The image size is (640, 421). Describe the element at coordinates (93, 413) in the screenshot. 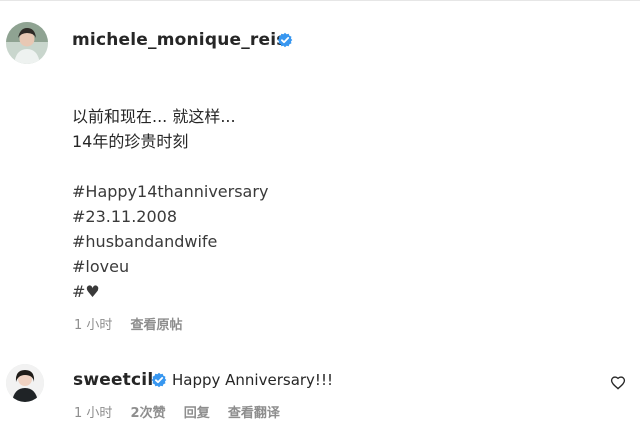

I see `comment-timestamp: 1 小时` at that location.